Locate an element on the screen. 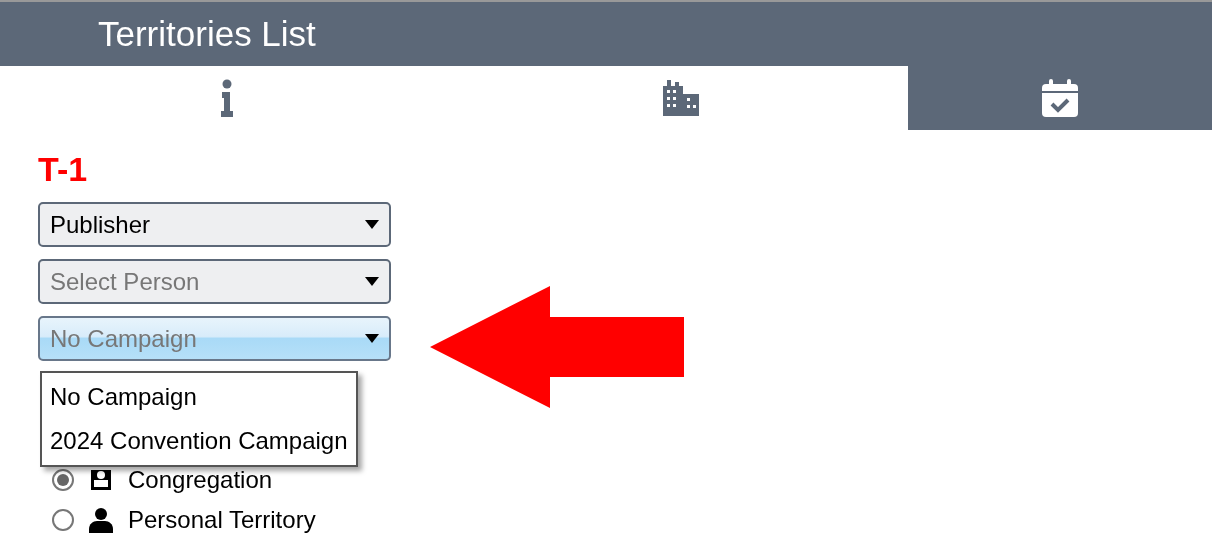  dropdown: Publisher is located at coordinates (214, 224).